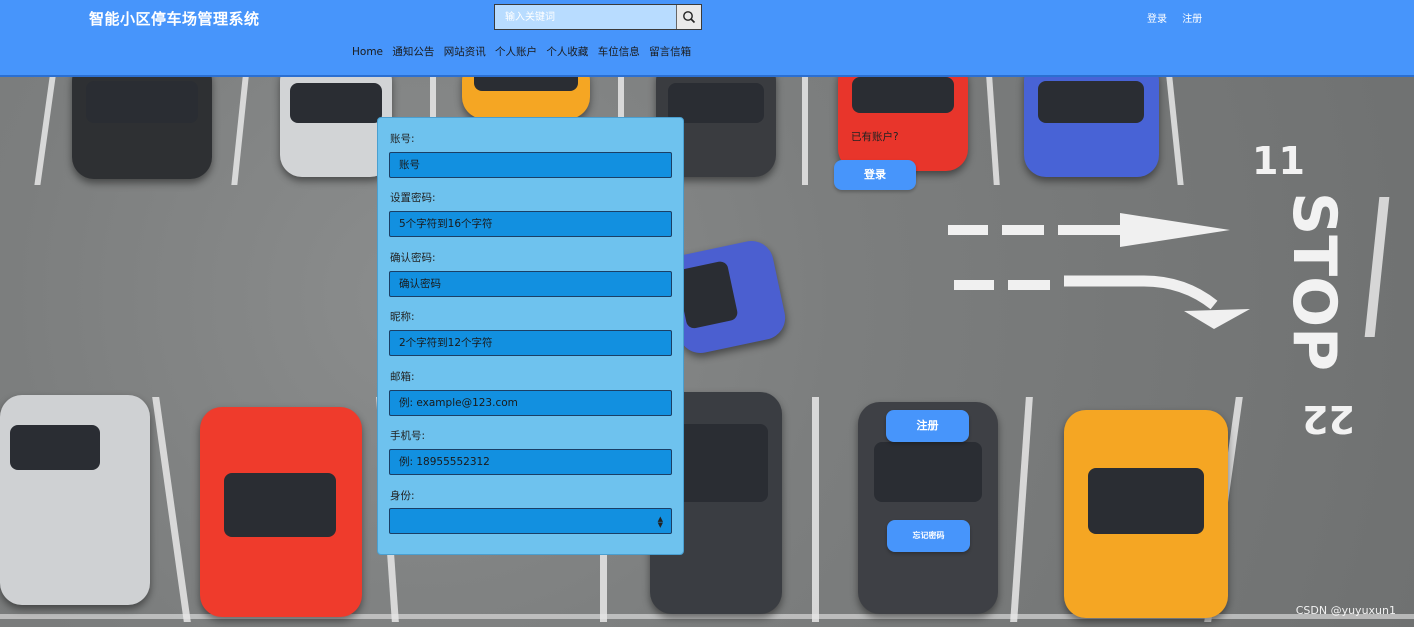 Image resolution: width=1414 pixels, height=627 pixels. I want to click on already-have-account-text: 已有账户?, so click(875, 137).